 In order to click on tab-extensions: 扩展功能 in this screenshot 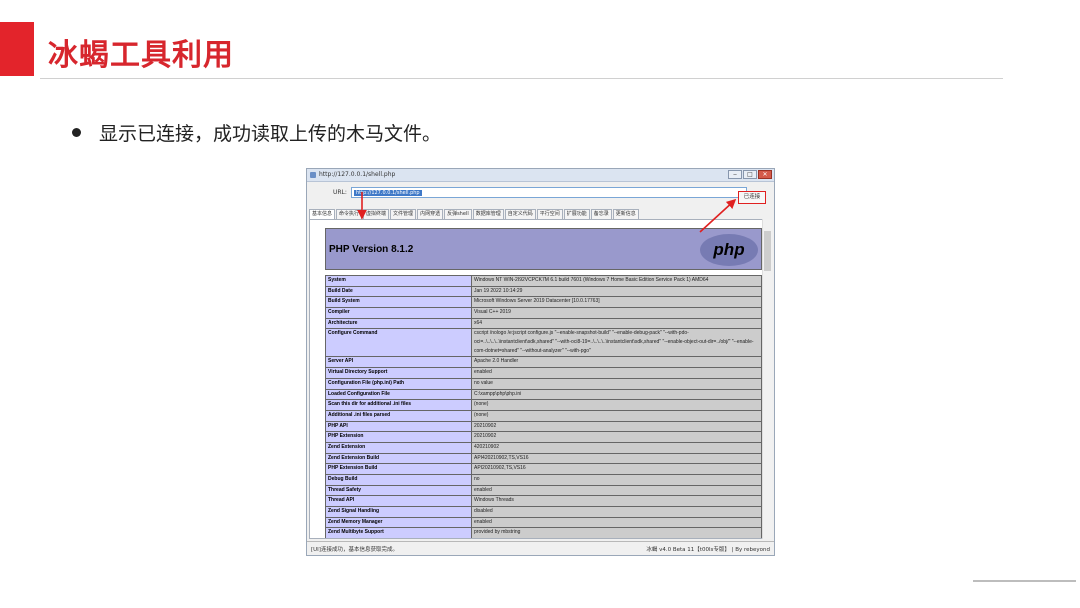, I will do `click(576, 214)`.